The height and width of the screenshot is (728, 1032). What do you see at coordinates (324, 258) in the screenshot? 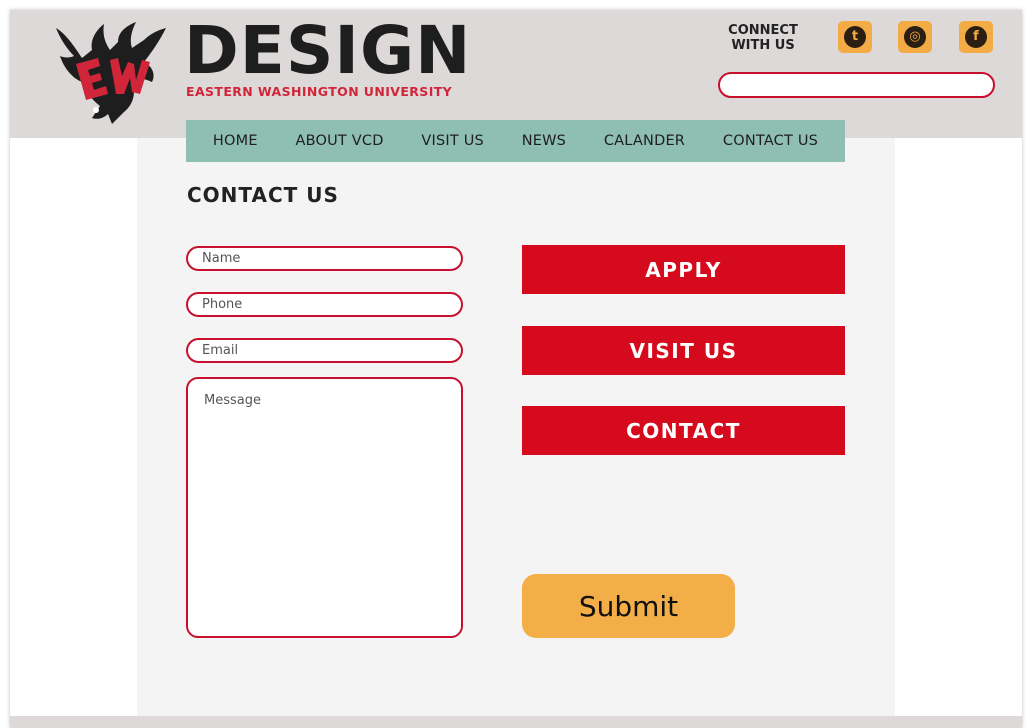
I see `name-field` at bounding box center [324, 258].